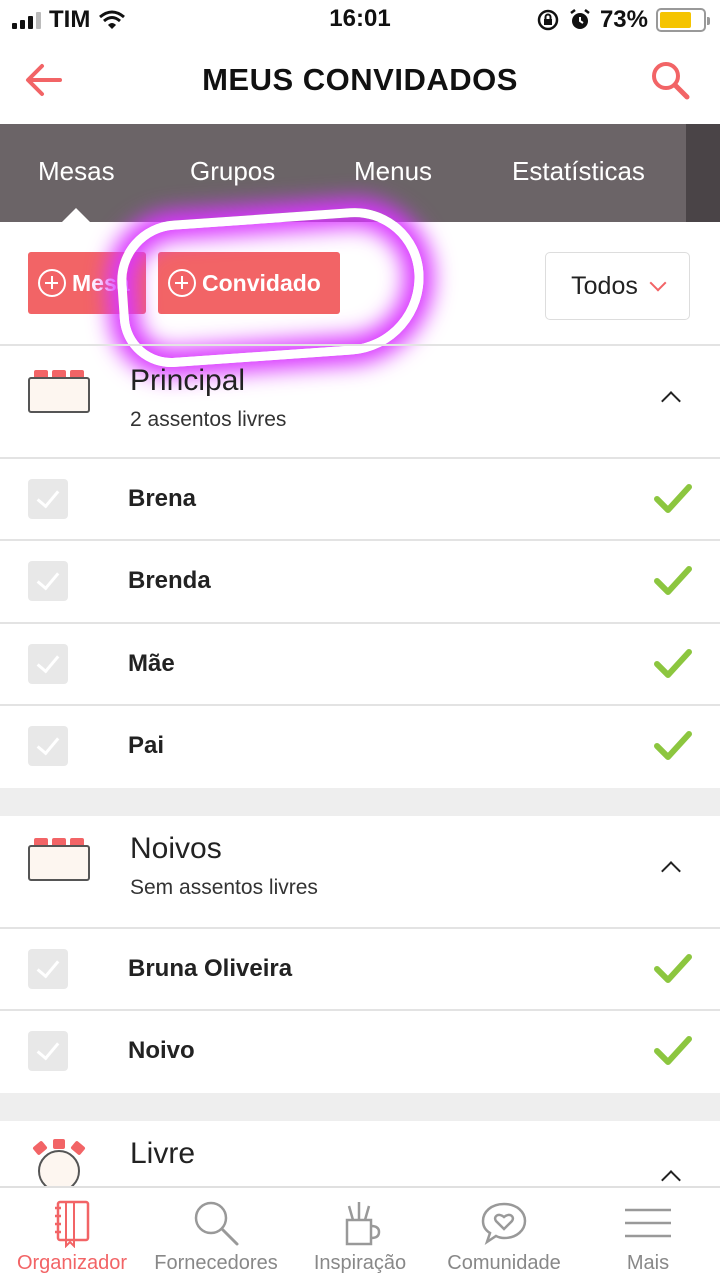 The image size is (720, 1280). I want to click on group-title: Principal, so click(188, 380).